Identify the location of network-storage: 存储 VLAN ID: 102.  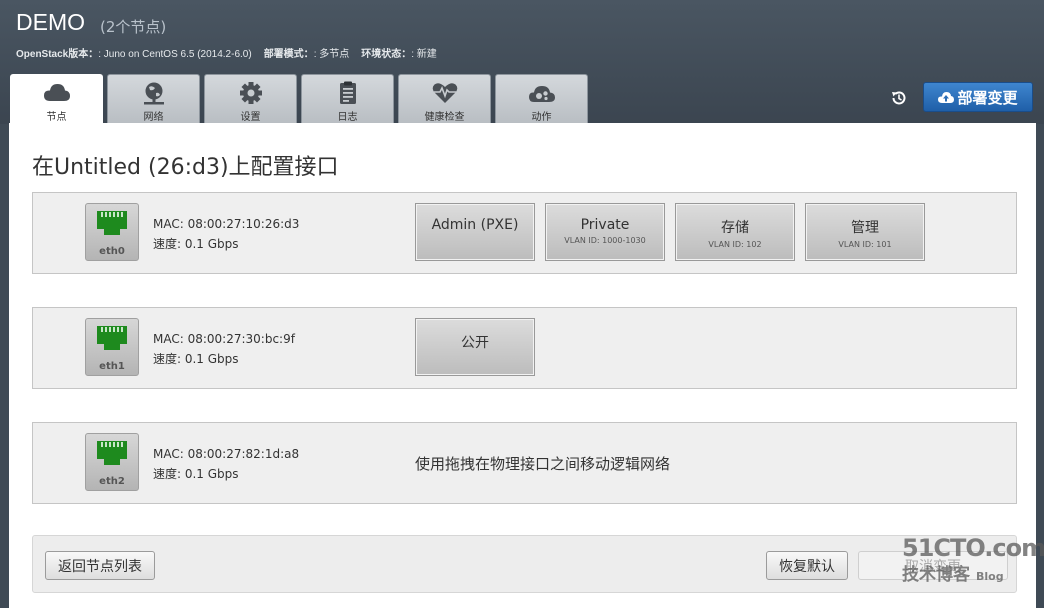
(735, 232).